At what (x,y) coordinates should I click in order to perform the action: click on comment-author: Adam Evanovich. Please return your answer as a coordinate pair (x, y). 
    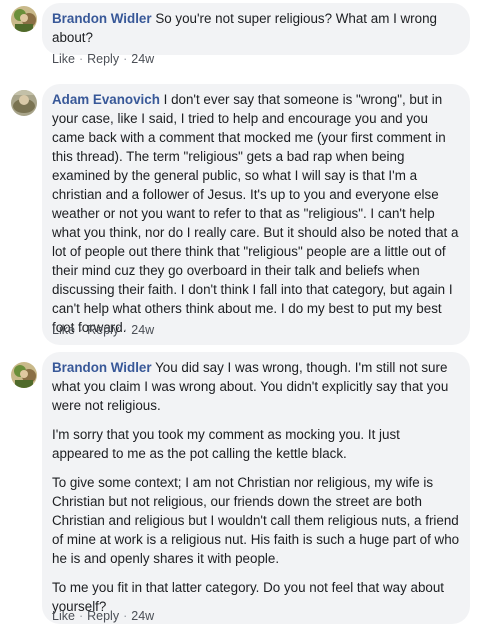
    Looking at the image, I should click on (106, 99).